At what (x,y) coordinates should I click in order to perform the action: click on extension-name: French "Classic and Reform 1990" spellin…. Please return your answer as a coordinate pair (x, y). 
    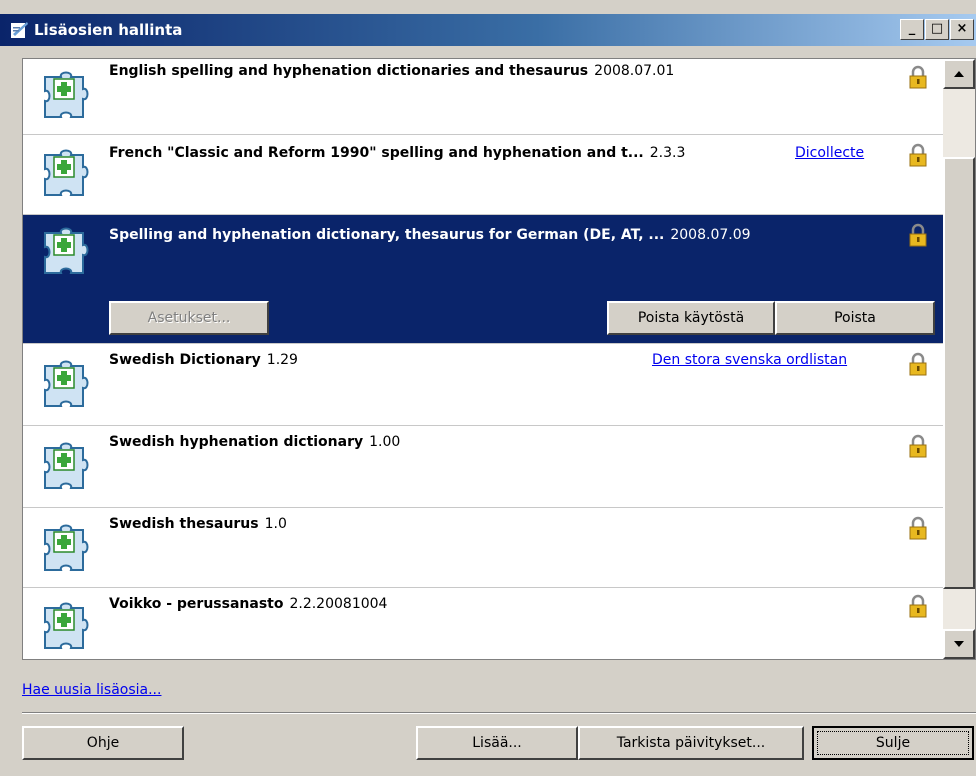
    Looking at the image, I should click on (397, 153).